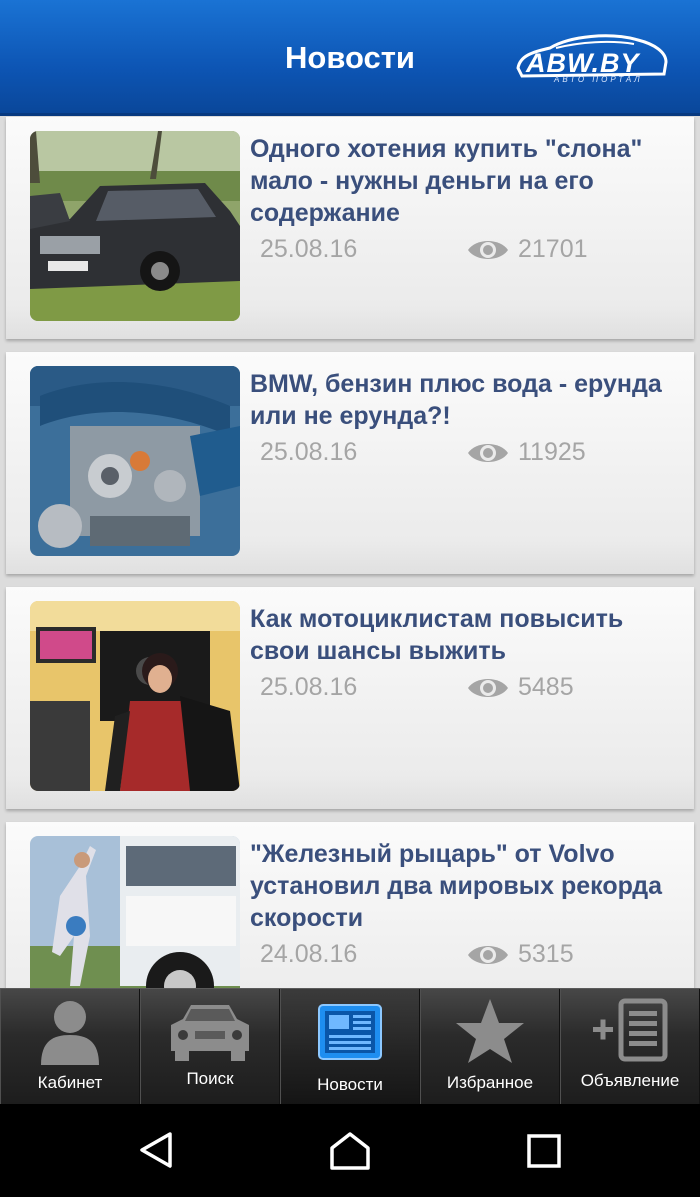  I want to click on news-meta: 25.08.16 21701, so click(470, 252).